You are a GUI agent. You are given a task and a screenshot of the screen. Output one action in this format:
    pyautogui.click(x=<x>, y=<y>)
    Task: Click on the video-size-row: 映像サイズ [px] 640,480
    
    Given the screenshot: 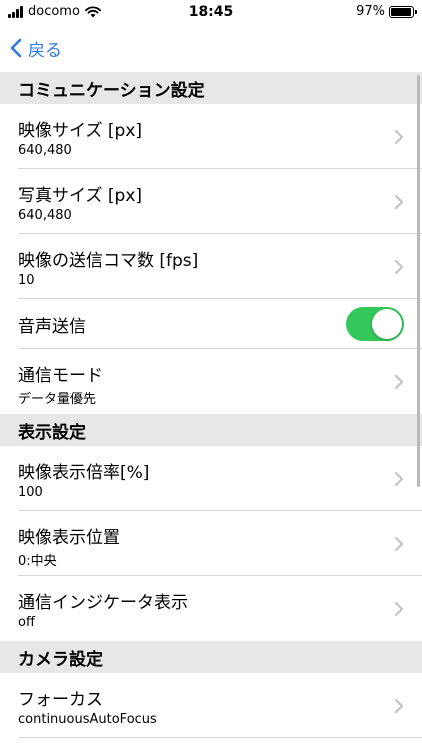 What is the action you would take?
    pyautogui.click(x=211, y=136)
    